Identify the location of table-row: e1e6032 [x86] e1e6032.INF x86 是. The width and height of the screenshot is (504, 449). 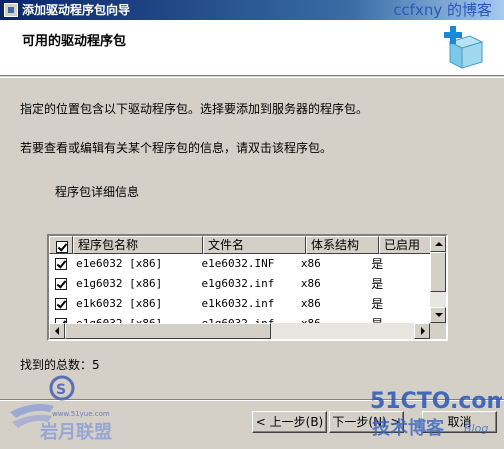
(240, 264).